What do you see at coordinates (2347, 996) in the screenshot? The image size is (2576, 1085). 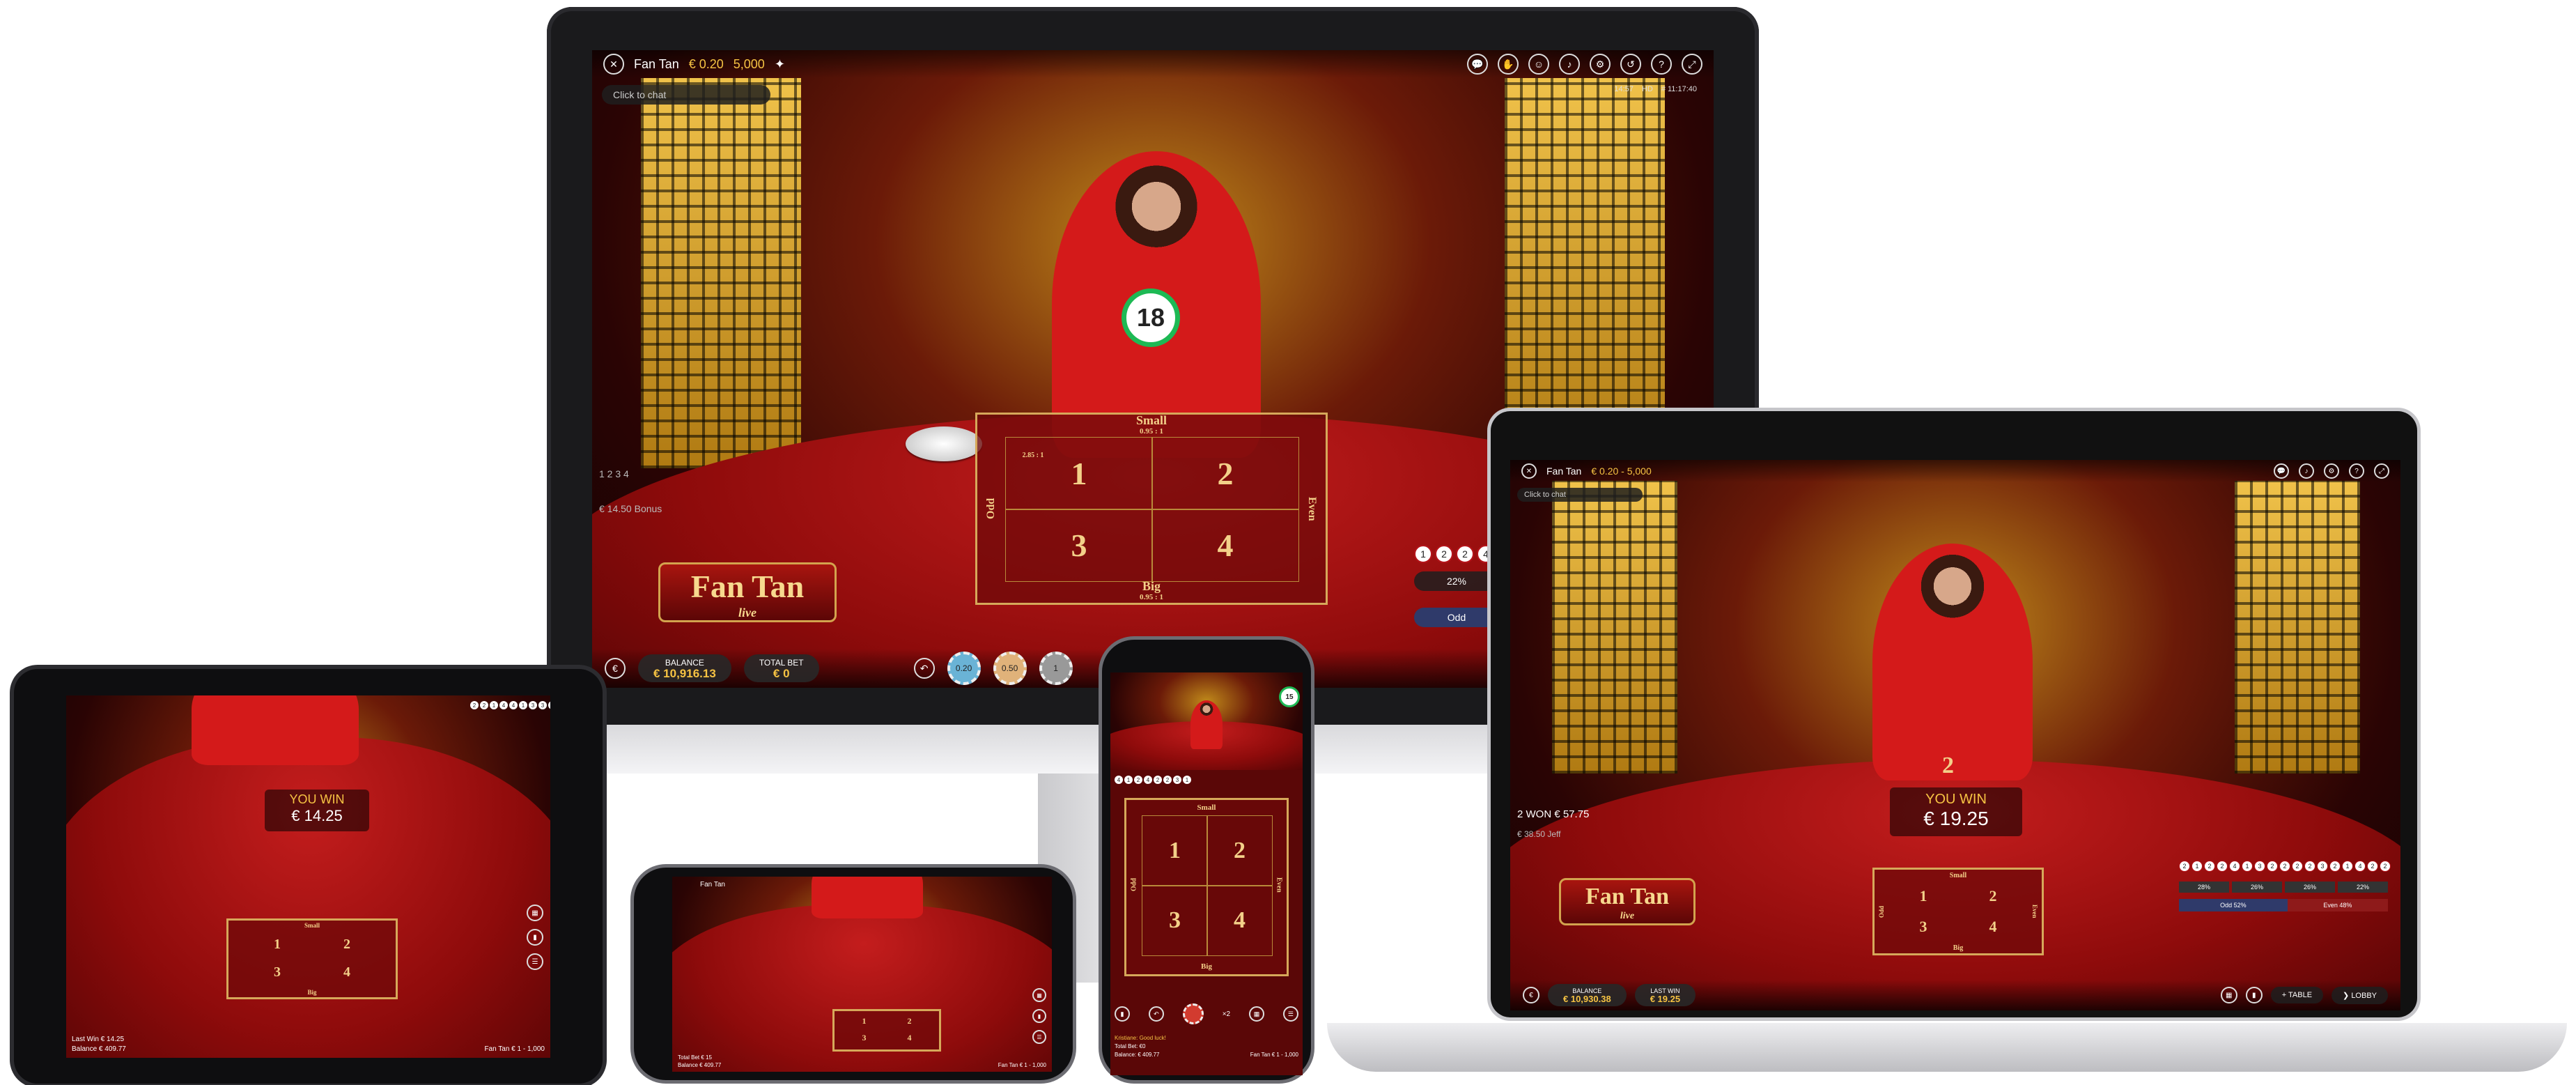 I see `arrow-icon: ❯` at bounding box center [2347, 996].